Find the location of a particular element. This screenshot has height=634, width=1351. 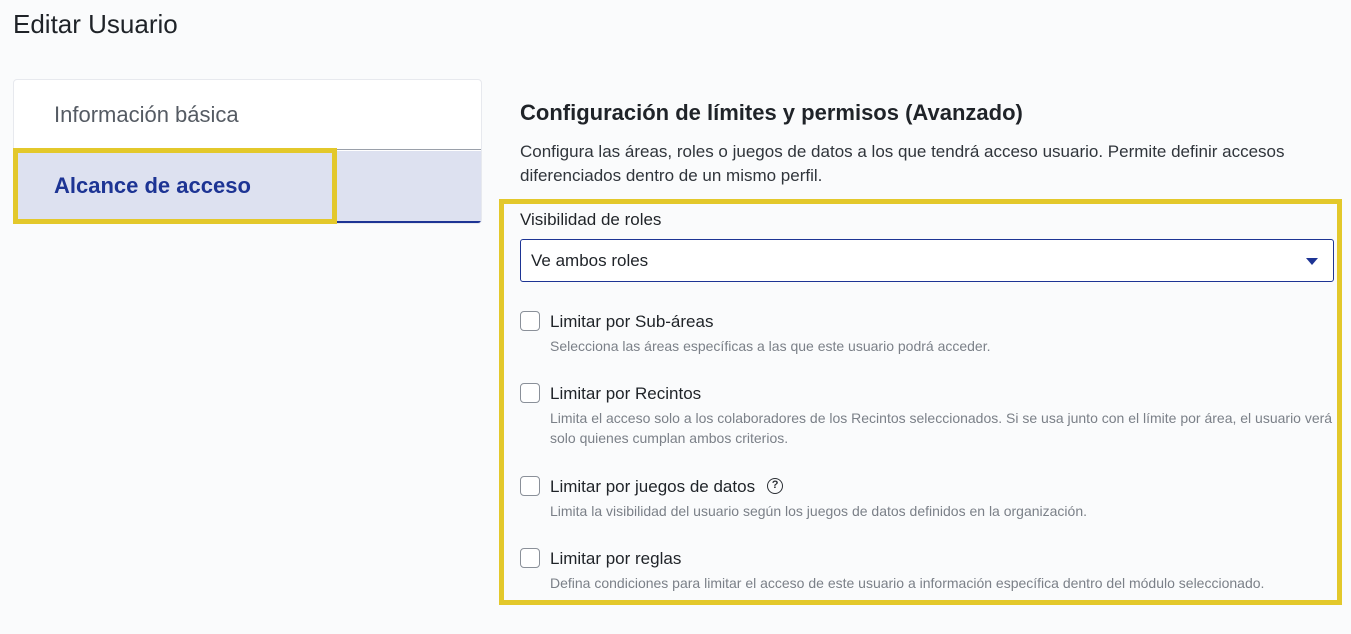

option-label: Limitar por reglas is located at coordinates (616, 558).